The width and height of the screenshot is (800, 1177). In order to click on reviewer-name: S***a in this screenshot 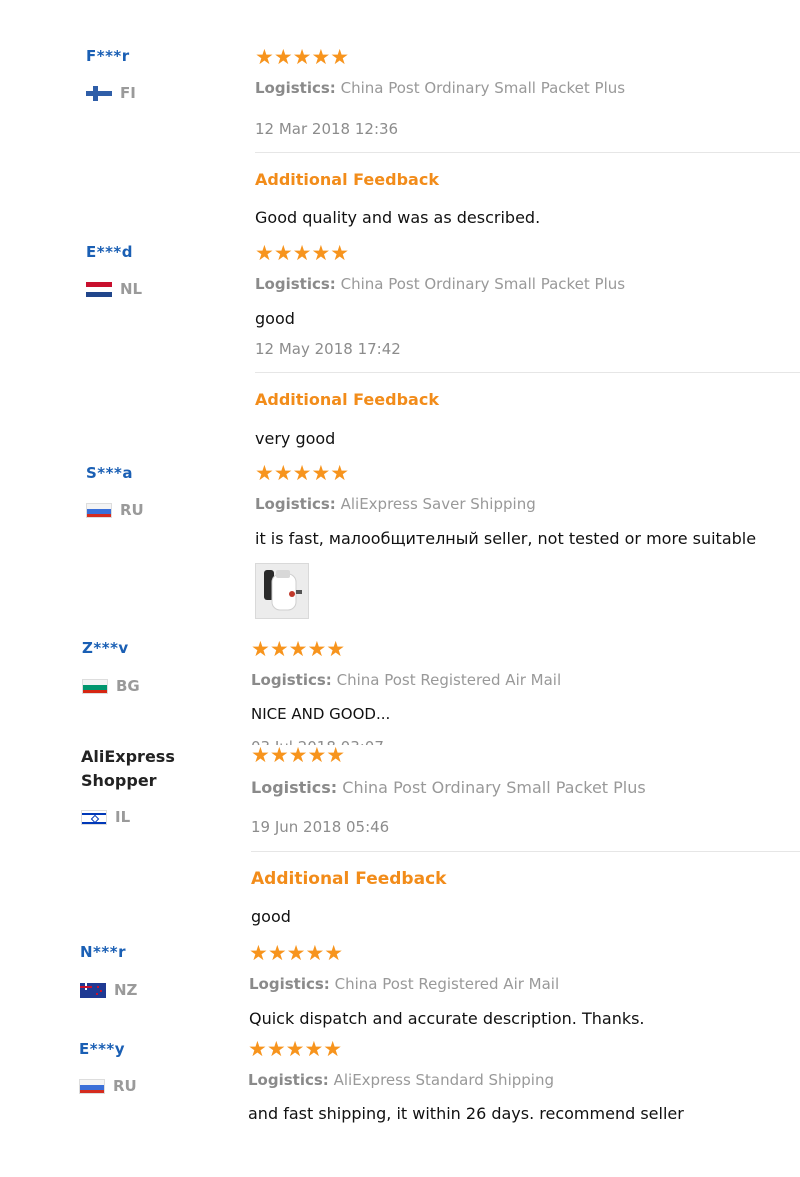, I will do `click(109, 473)`.